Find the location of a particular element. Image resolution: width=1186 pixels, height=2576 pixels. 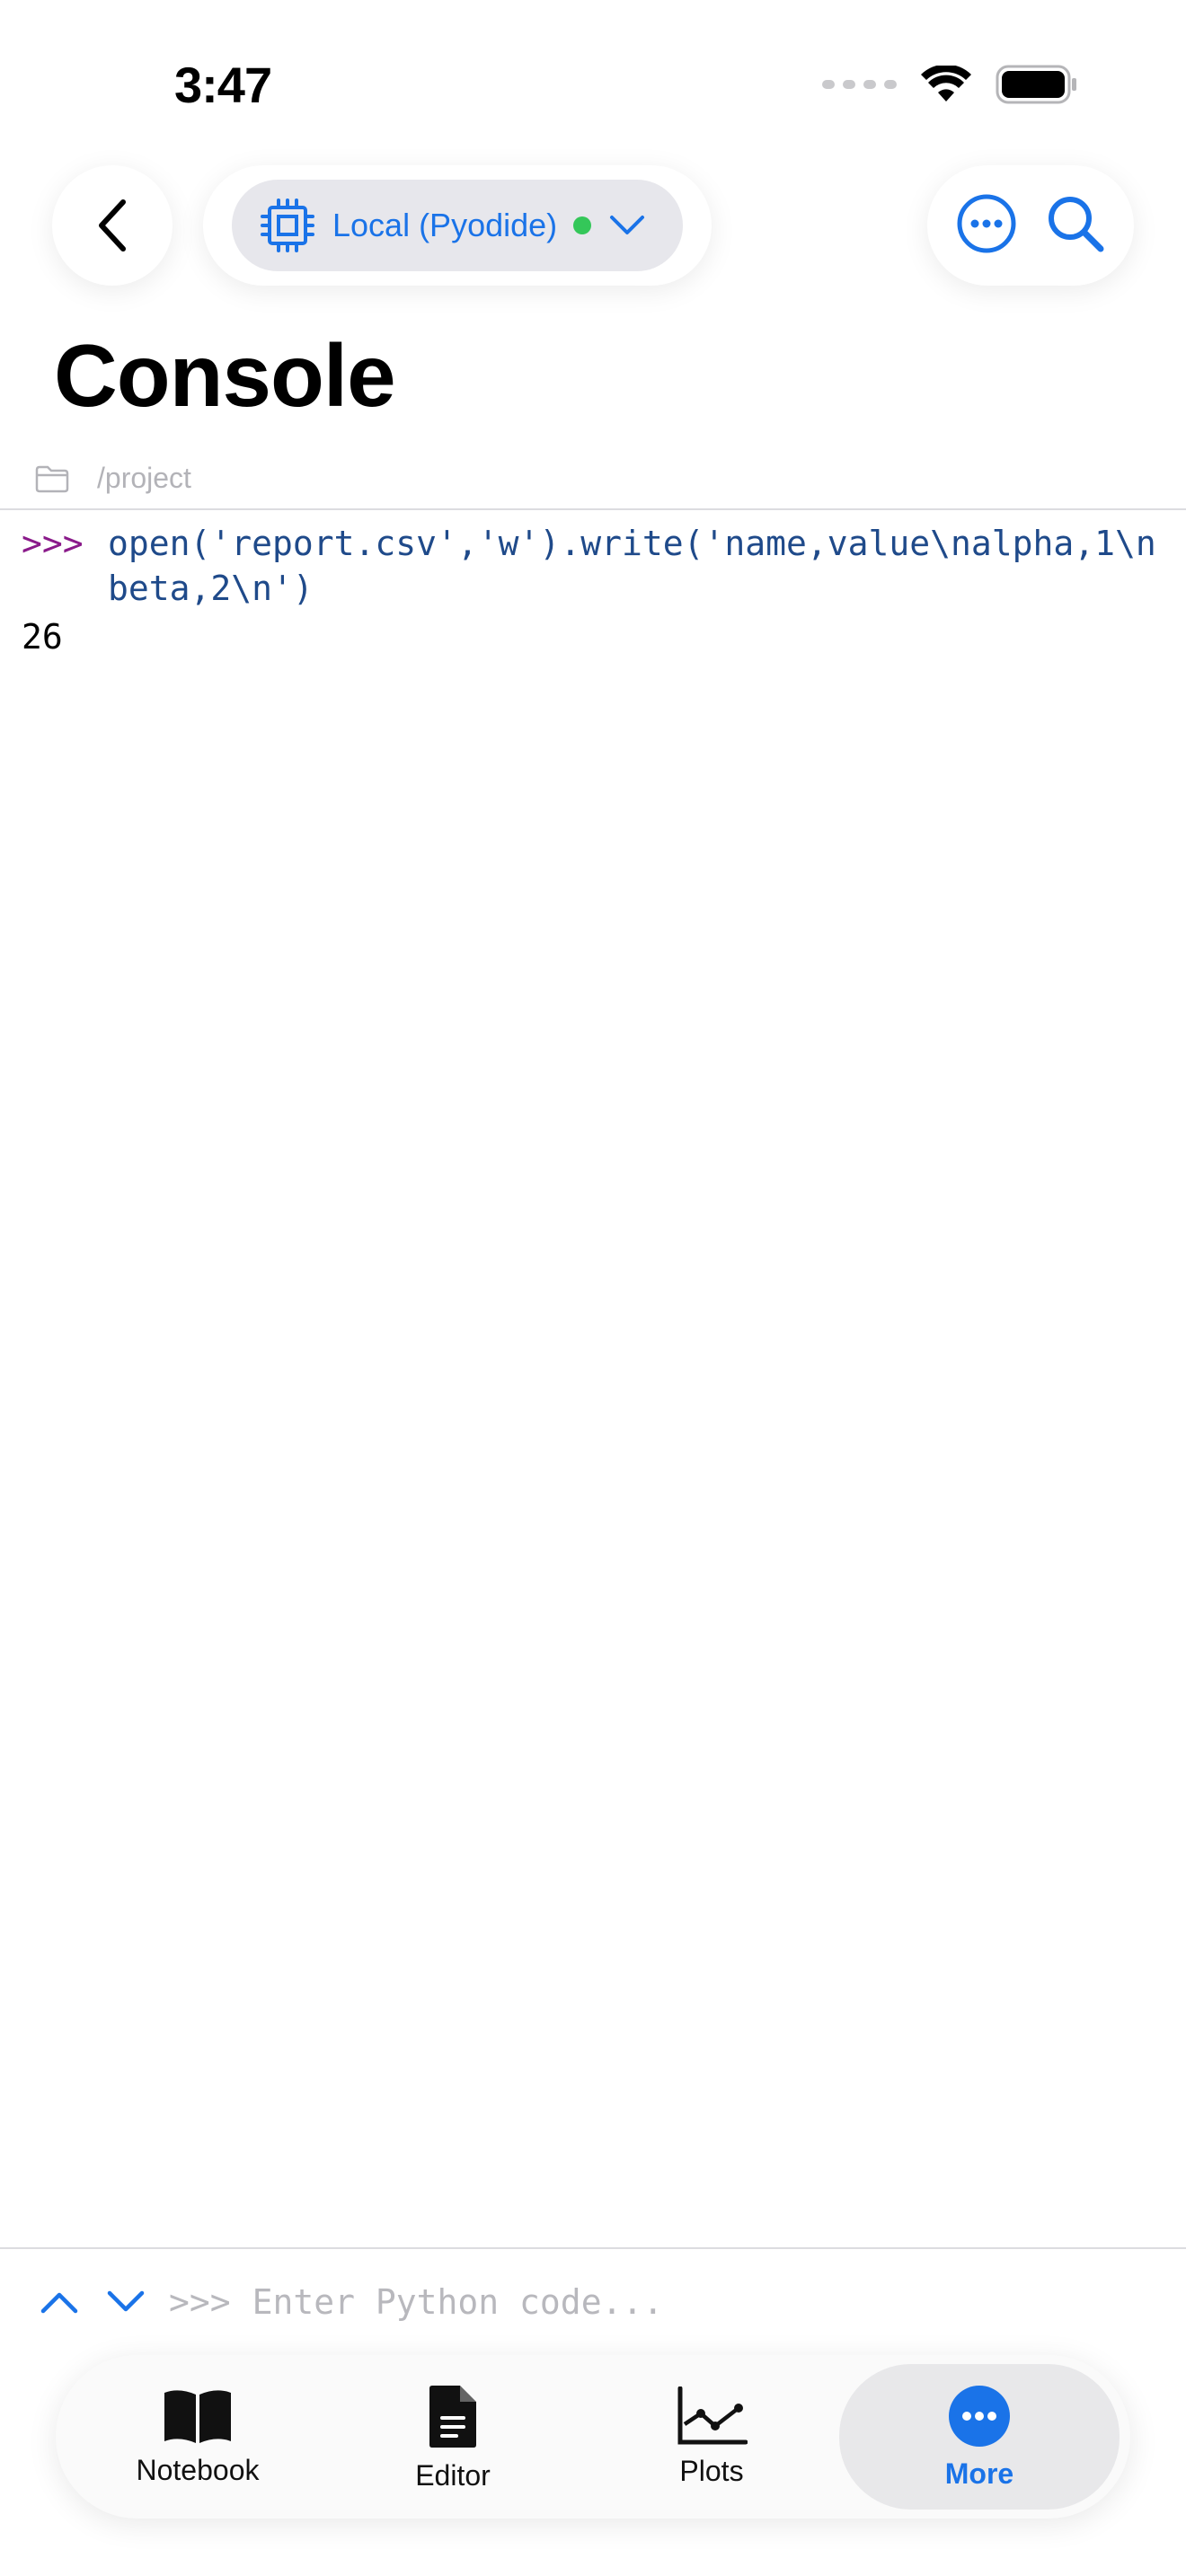

tab-label: More is located at coordinates (979, 2473).